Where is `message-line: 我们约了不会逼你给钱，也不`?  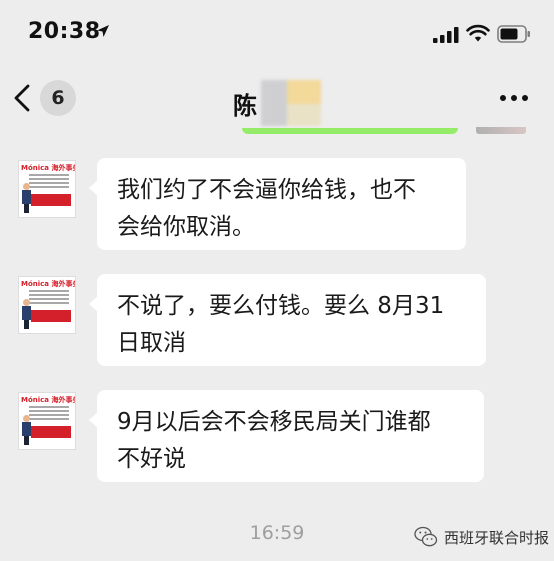
message-line: 我们约了不会逼你给钱，也不 is located at coordinates (266, 190).